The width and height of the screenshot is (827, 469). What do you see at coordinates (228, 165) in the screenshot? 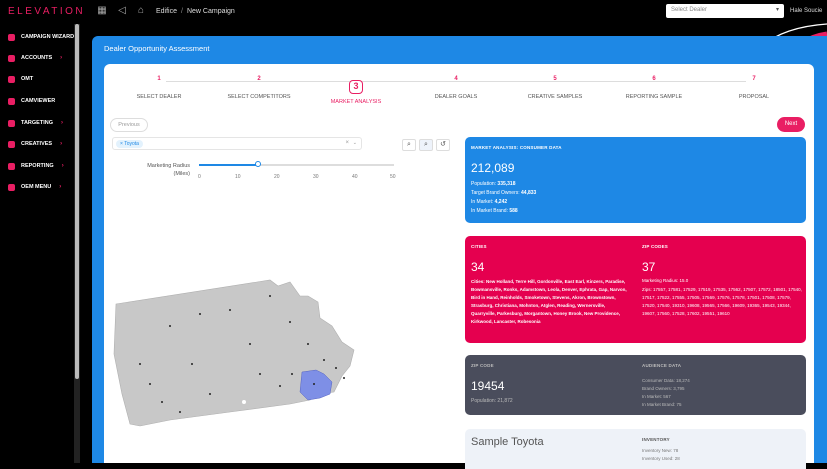
I see `slider-fill` at bounding box center [228, 165].